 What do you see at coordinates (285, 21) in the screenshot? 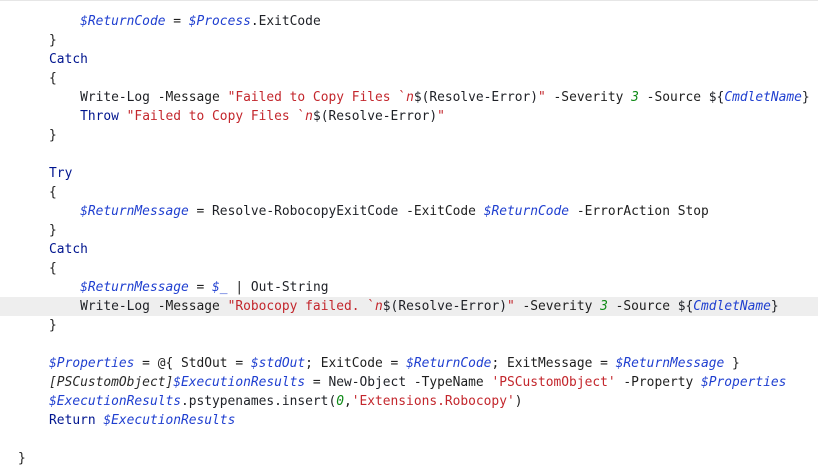
I see `code-token-cmd: .ExitCode` at bounding box center [285, 21].